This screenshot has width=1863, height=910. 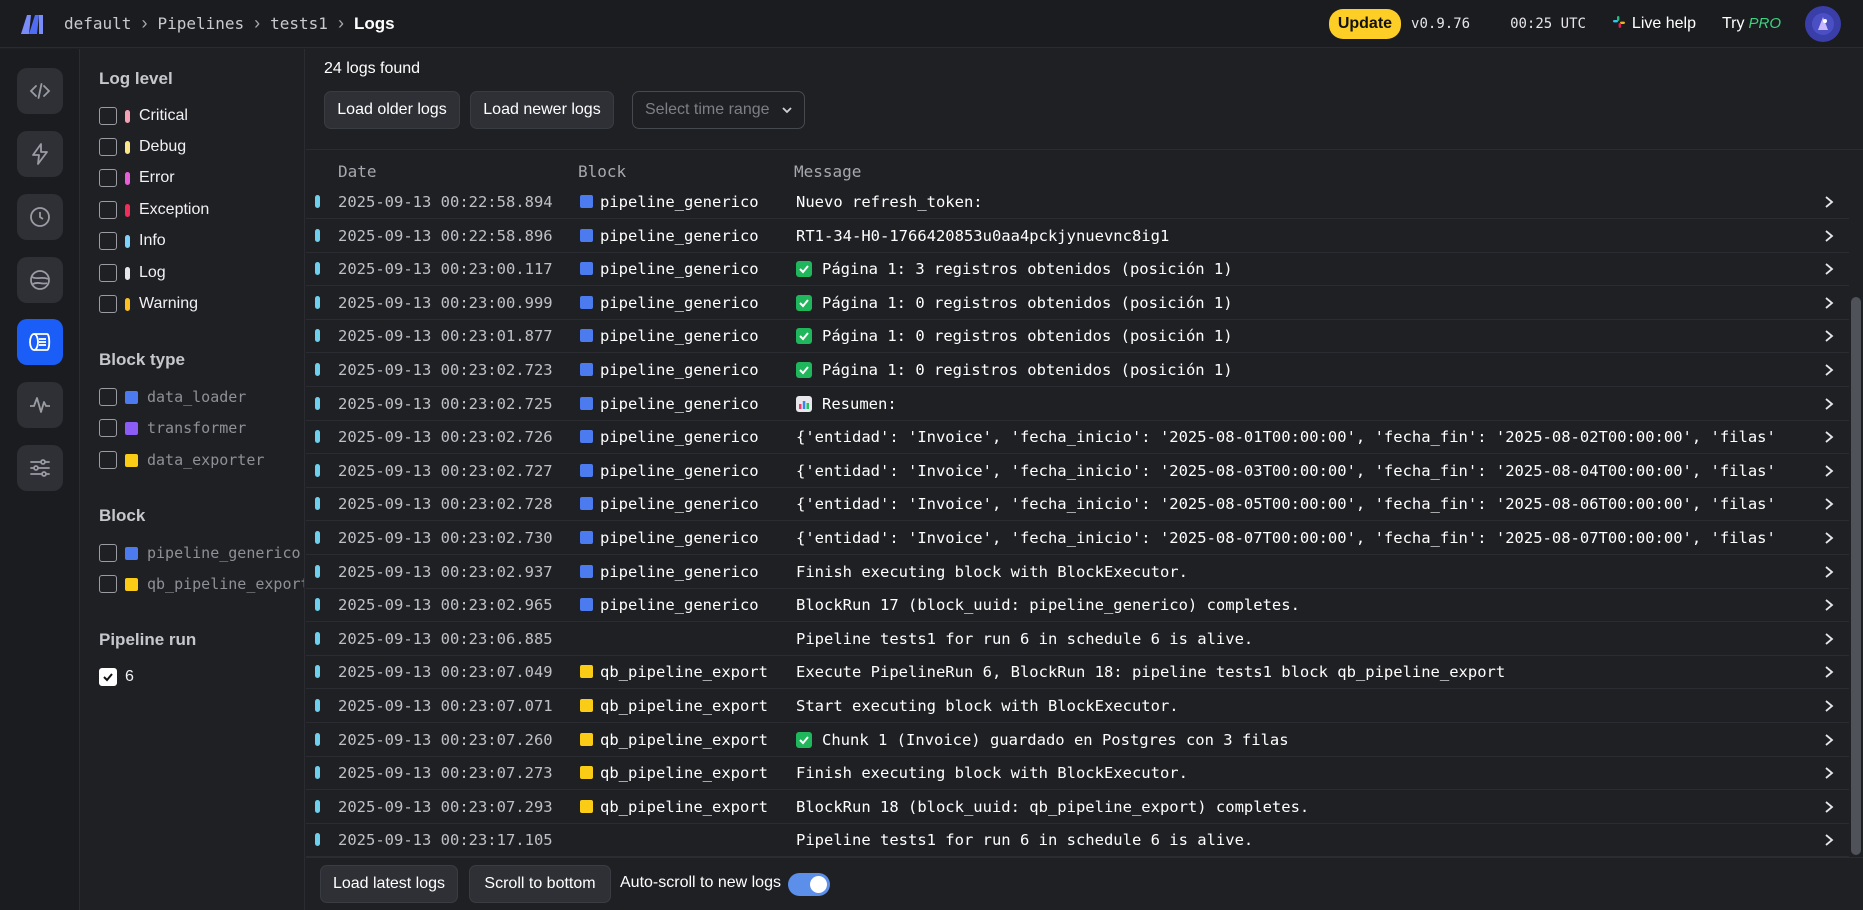 What do you see at coordinates (40, 280) in the screenshot?
I see `rail-backfills-button` at bounding box center [40, 280].